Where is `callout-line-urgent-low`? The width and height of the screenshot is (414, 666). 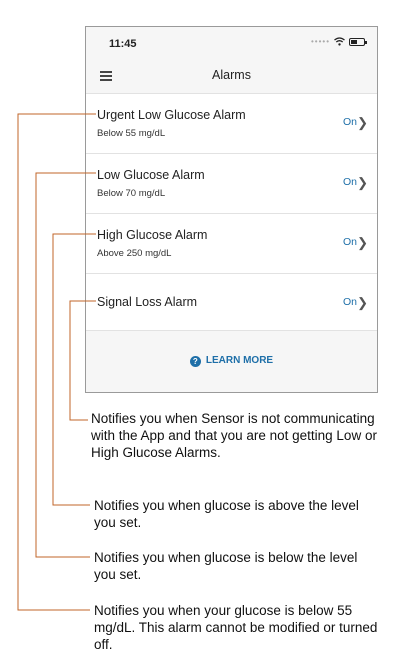 callout-line-urgent-low is located at coordinates (56, 362).